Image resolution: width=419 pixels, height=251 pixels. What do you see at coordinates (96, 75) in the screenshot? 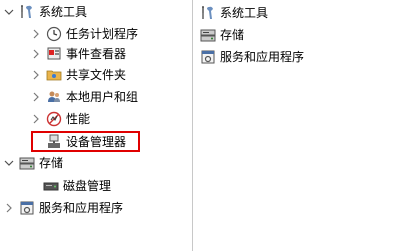
I see `tree-node-label: 共享文件夹` at bounding box center [96, 75].